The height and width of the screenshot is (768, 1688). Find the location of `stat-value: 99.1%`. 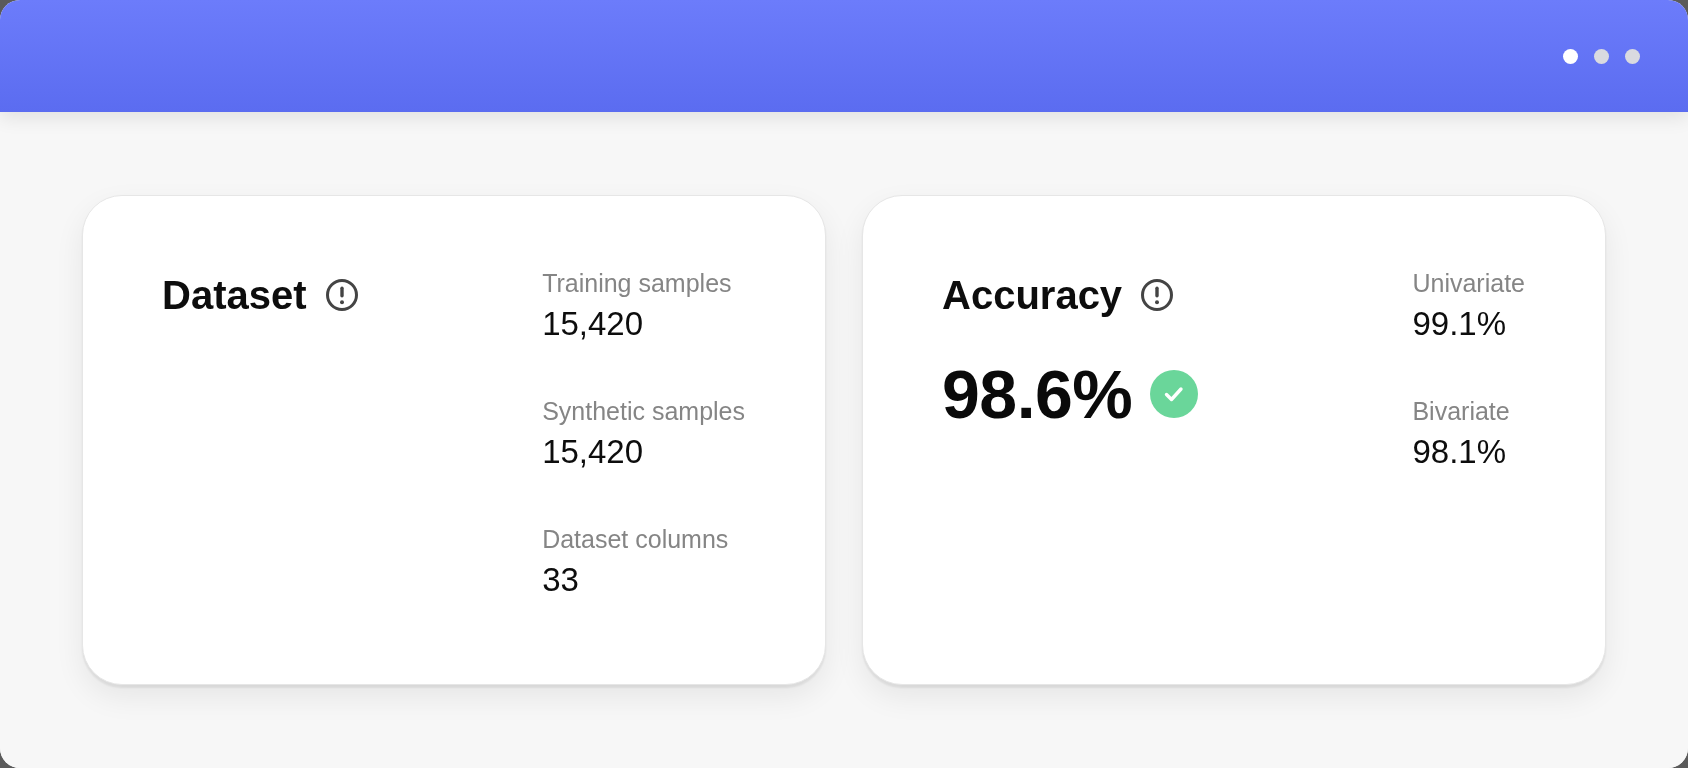

stat-value: 99.1% is located at coordinates (1459, 324).